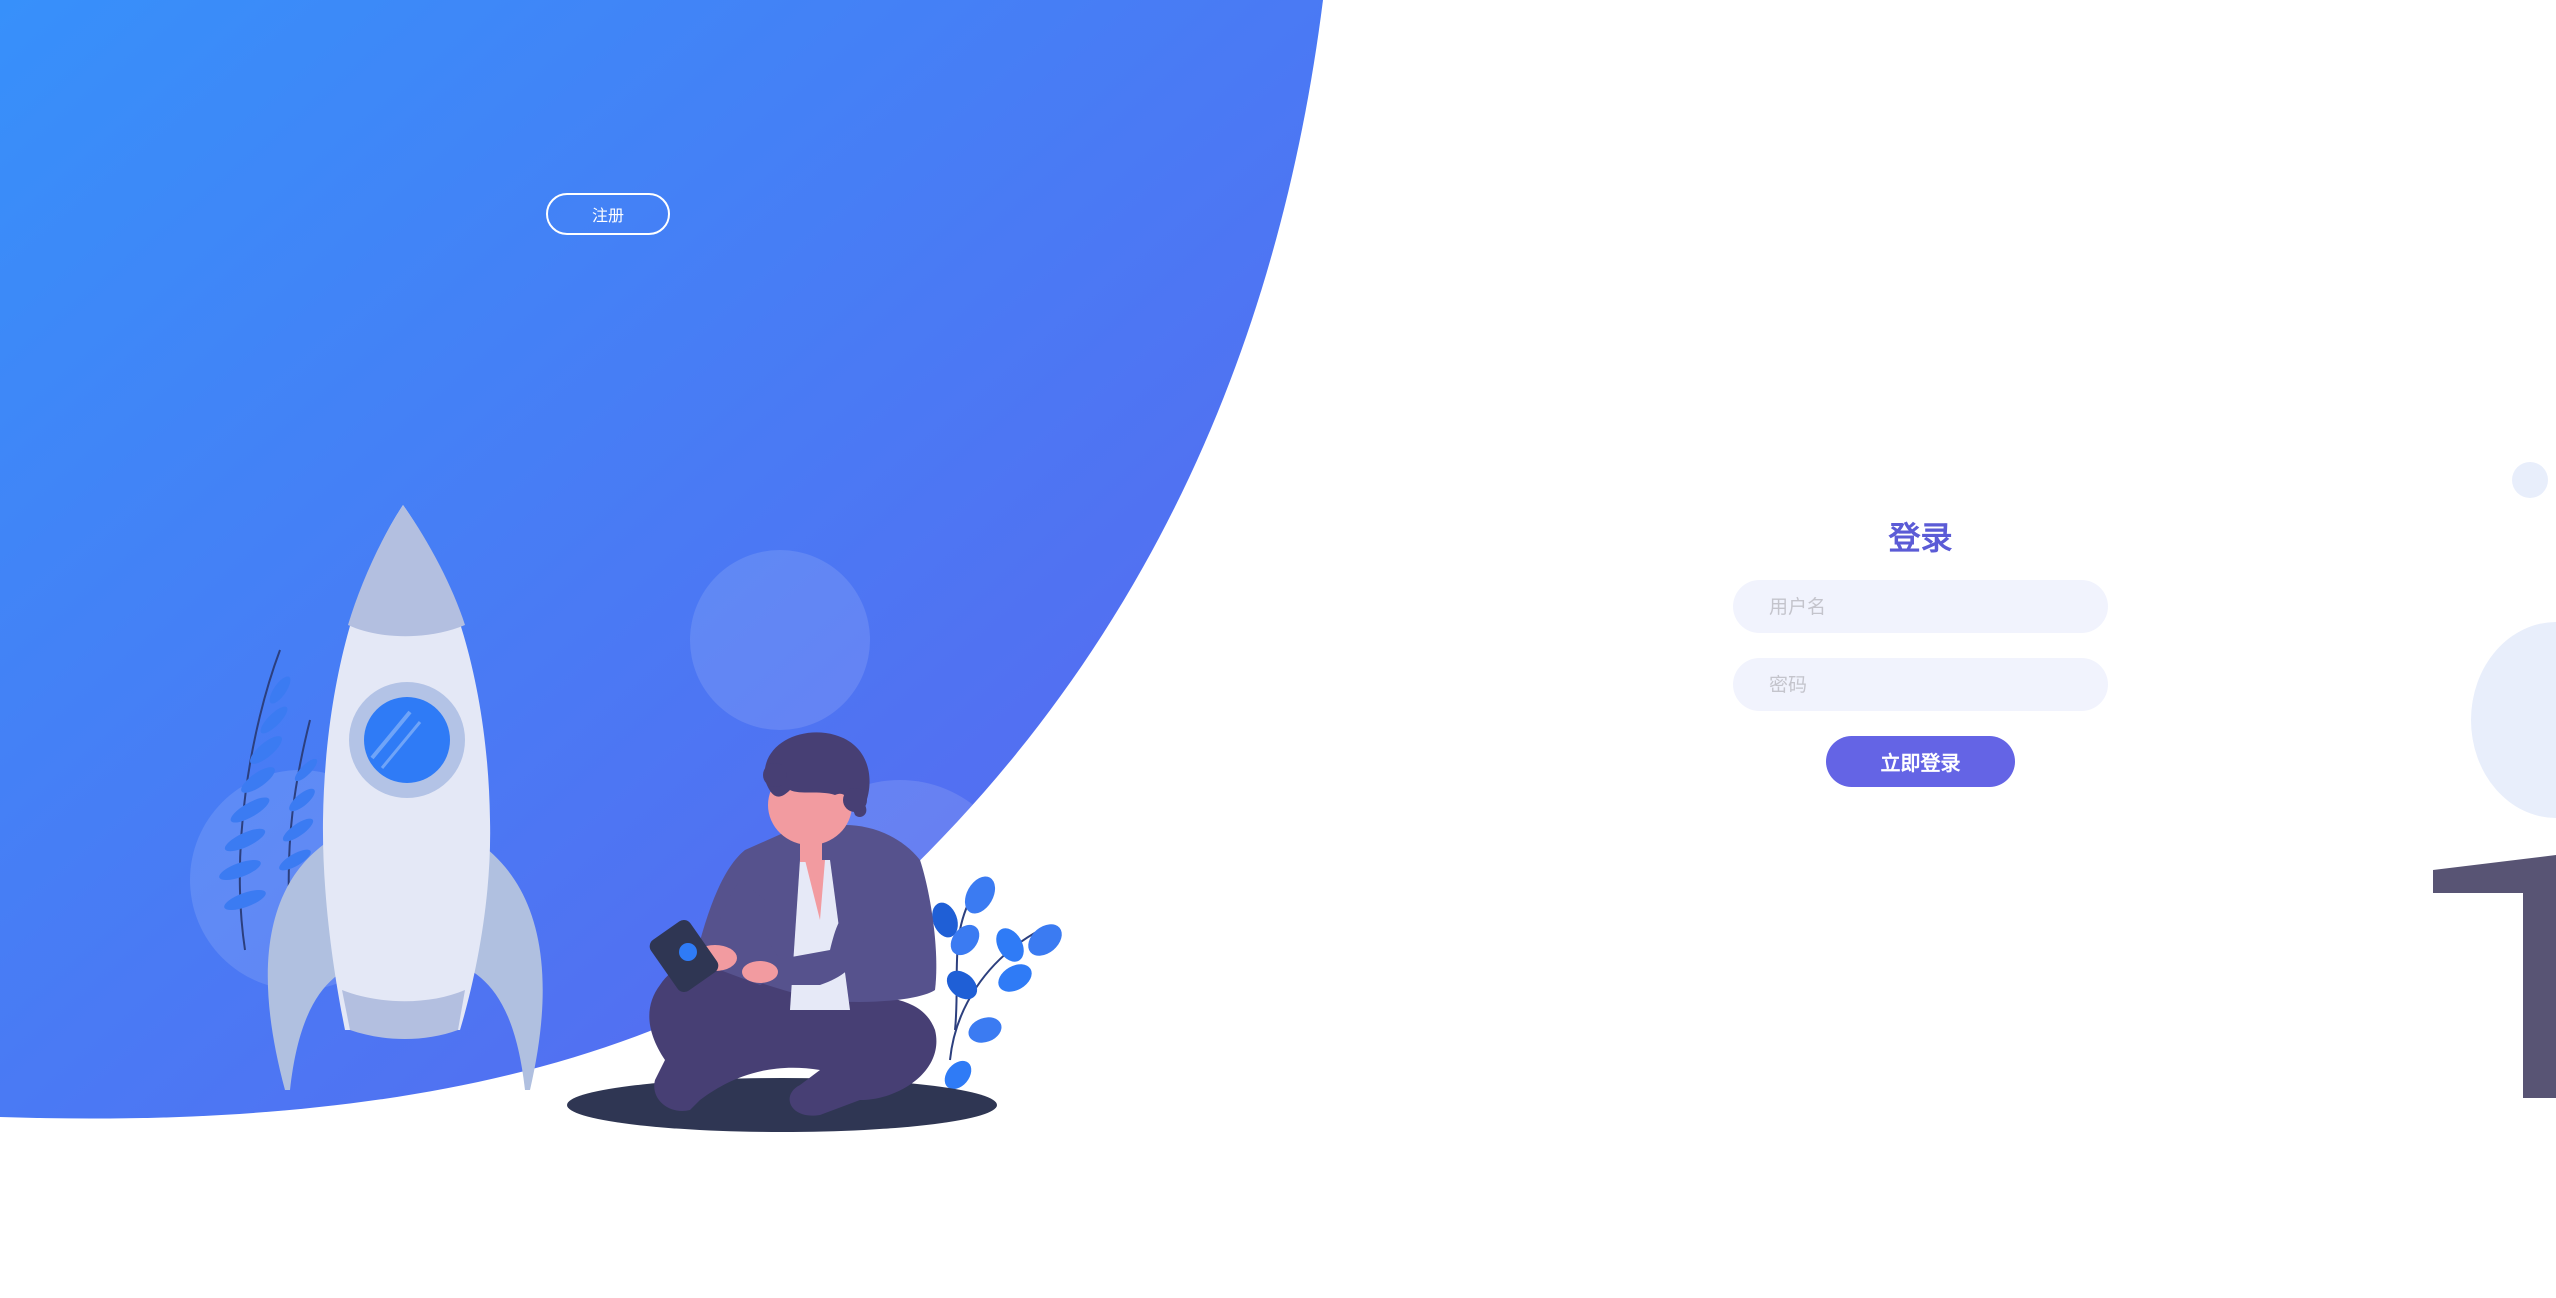 This screenshot has width=2556, height=1298. Describe the element at coordinates (2494, 780) in the screenshot. I see `right-edge-decoration` at that location.